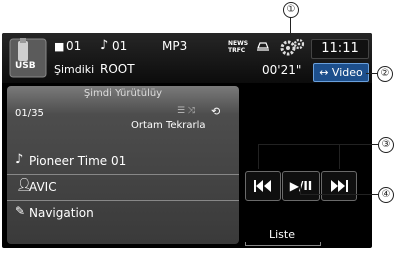  I want to click on callout-1: ①, so click(291, 10).